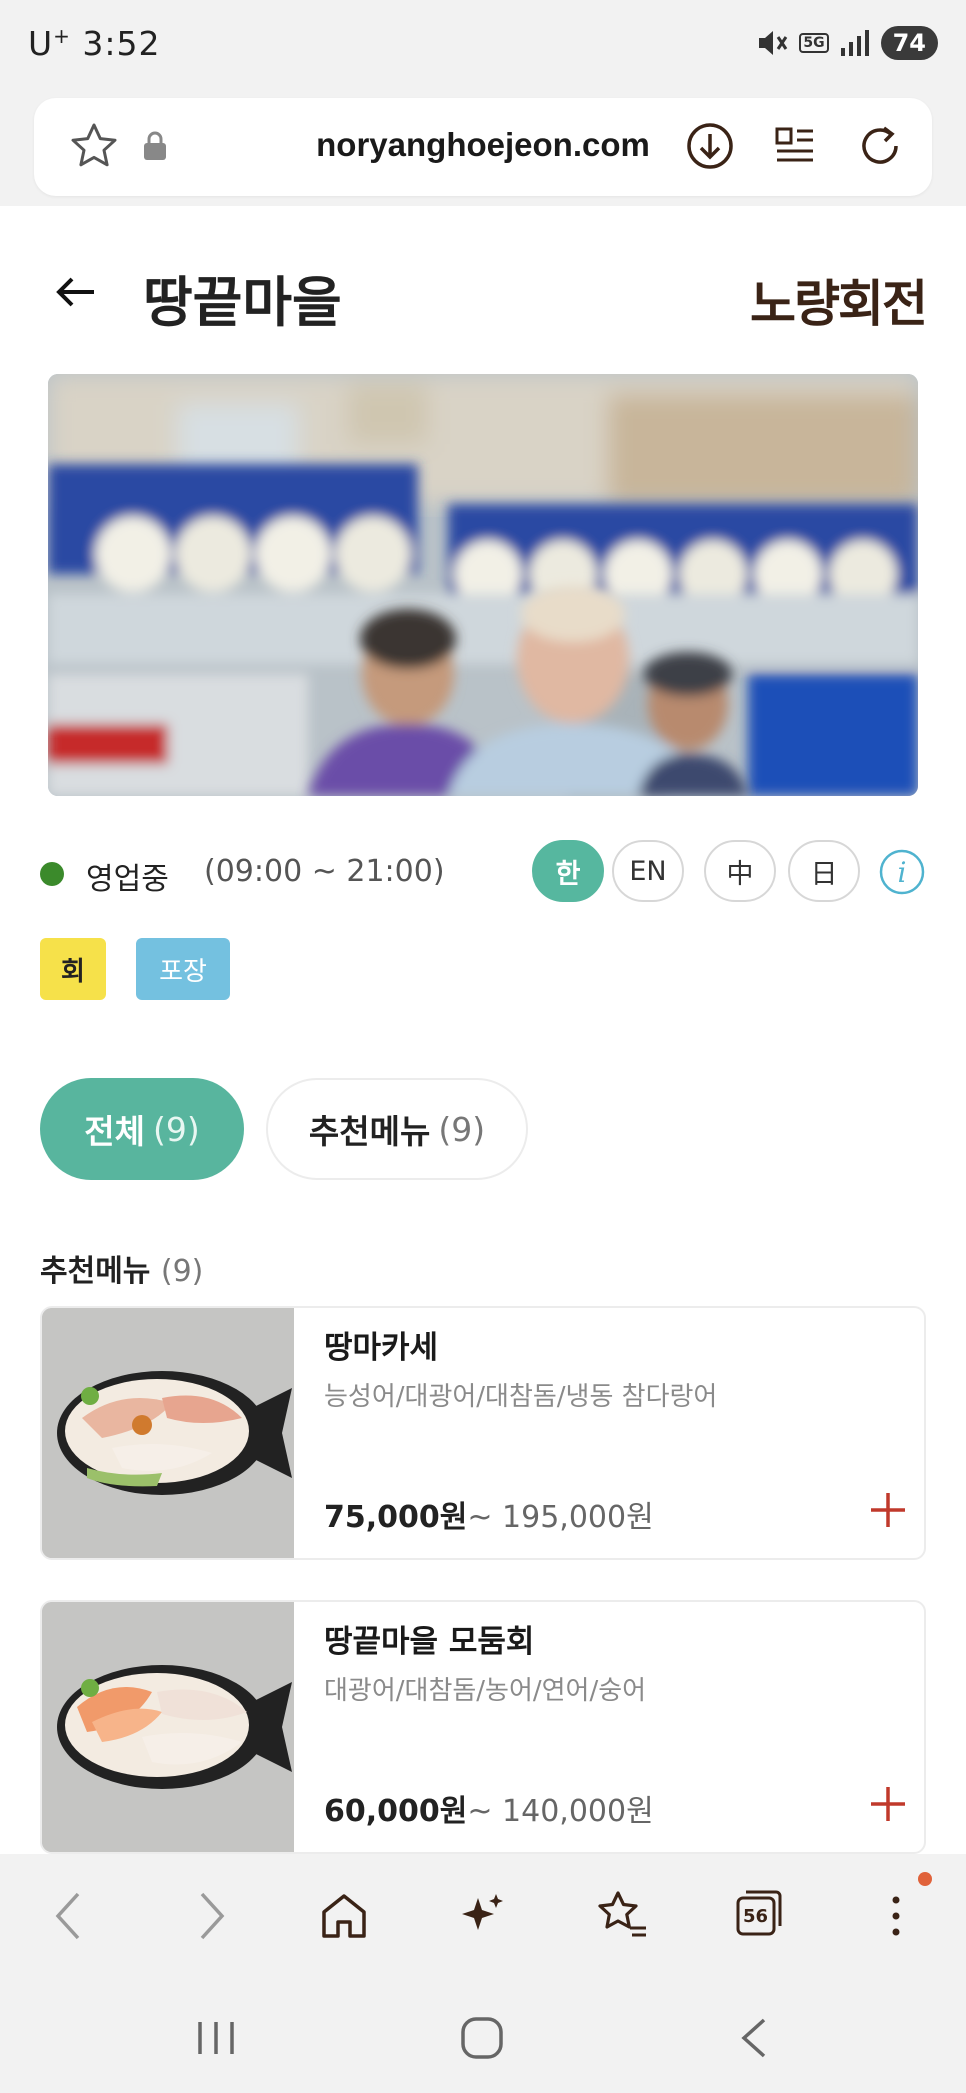 Image resolution: width=966 pixels, height=2093 pixels. Describe the element at coordinates (324, 871) in the screenshot. I see `business-hours: (09:00 ~ 21:00)` at that location.